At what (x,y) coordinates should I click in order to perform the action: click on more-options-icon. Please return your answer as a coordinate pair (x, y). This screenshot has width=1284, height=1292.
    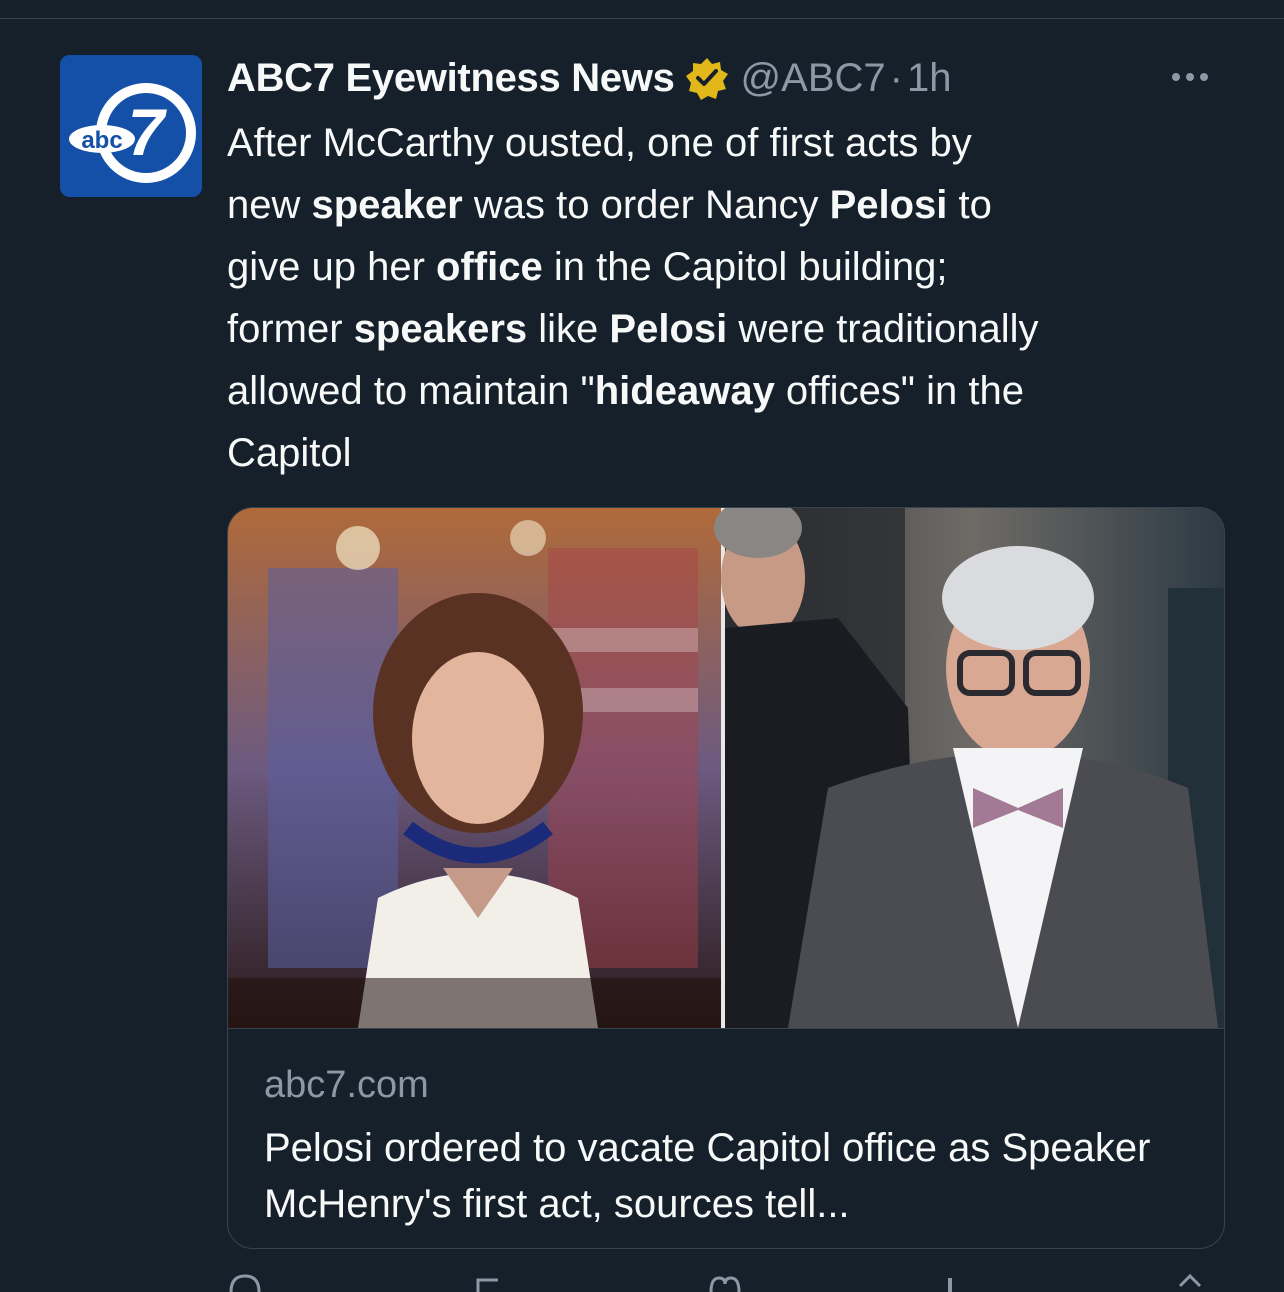
    Looking at the image, I should click on (1197, 77).